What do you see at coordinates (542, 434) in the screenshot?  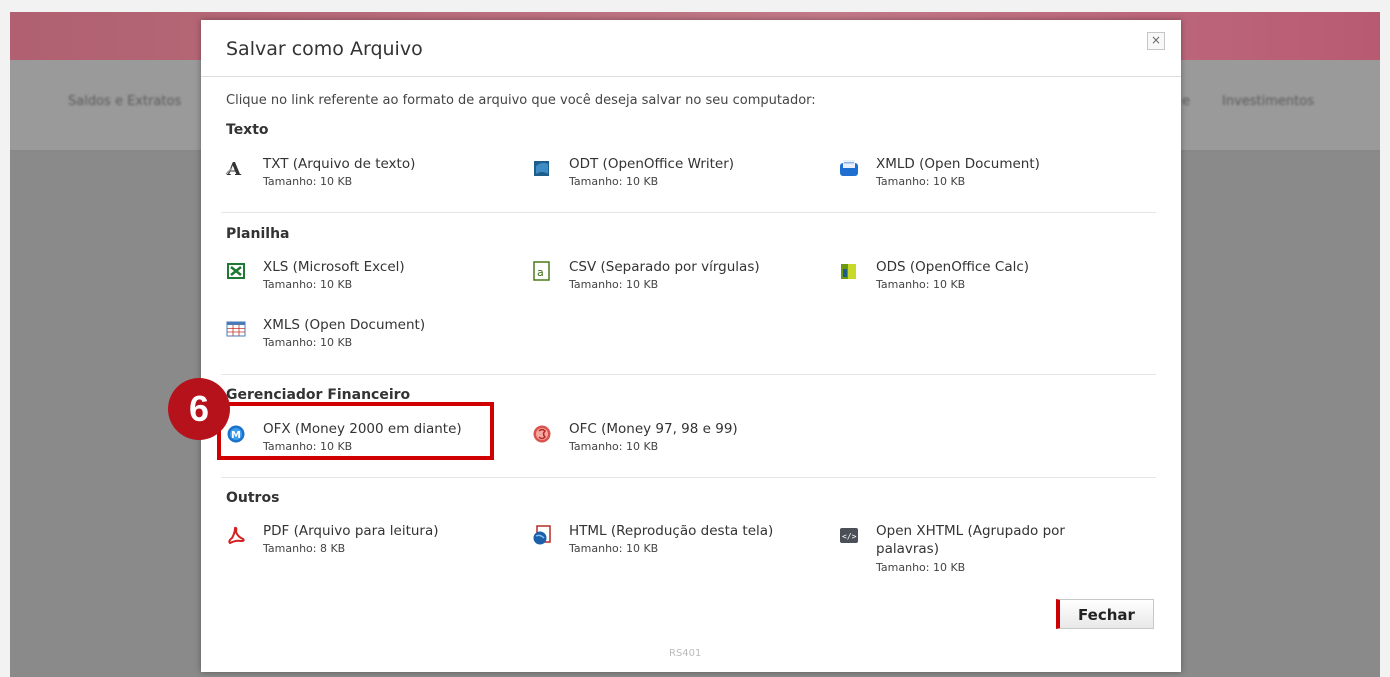 I see `money-ofc-icon` at bounding box center [542, 434].